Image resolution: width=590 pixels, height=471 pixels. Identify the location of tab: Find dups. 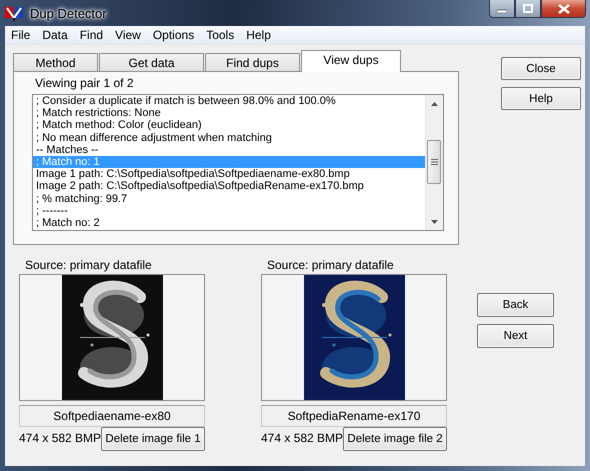
(252, 62).